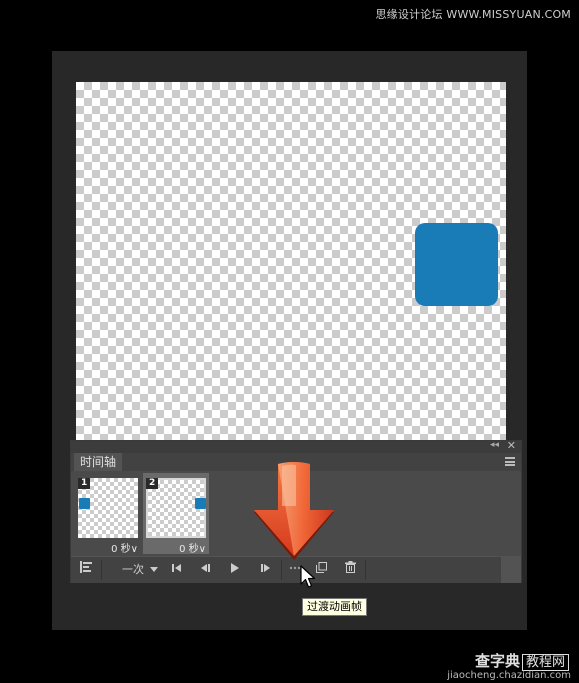 Image resolution: width=579 pixels, height=683 pixels. Describe the element at coordinates (84, 483) in the screenshot. I see `frame-number: 1` at that location.